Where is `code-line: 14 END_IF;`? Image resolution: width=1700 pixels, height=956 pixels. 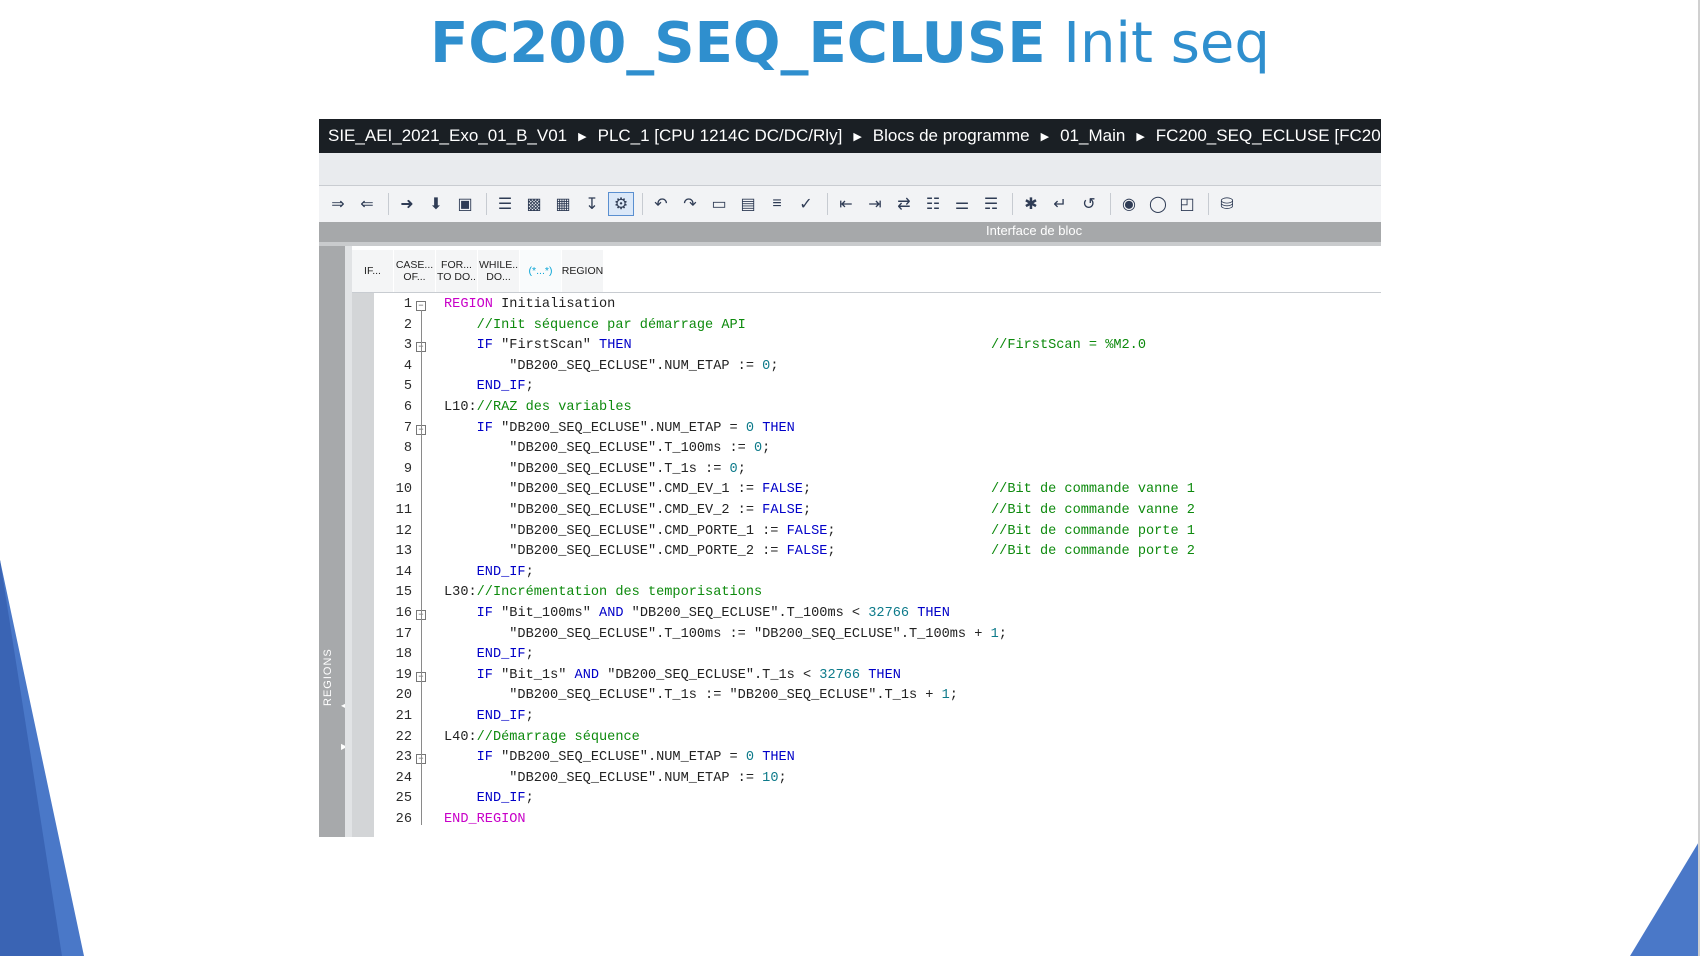
code-line: 14 END_IF; is located at coordinates (874, 573).